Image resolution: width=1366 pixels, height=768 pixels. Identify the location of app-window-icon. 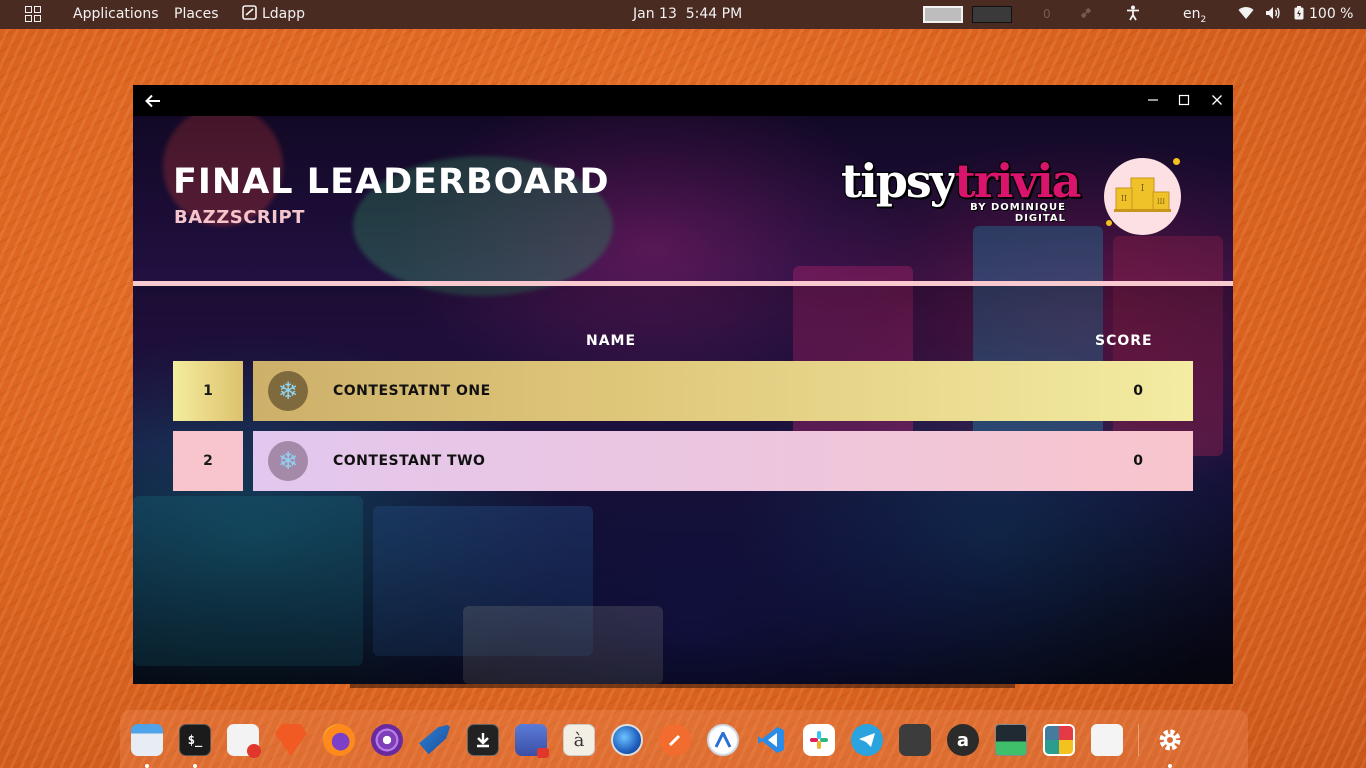
(249, 12).